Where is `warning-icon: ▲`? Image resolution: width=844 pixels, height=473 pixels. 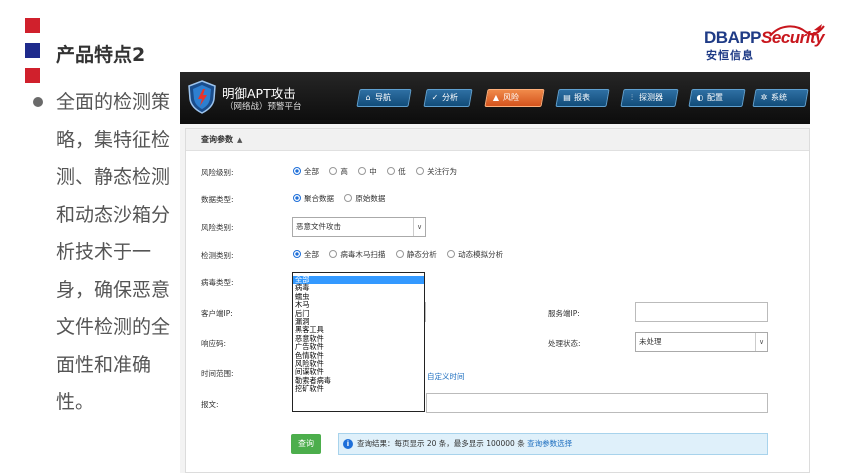 warning-icon: ▲ is located at coordinates (496, 97).